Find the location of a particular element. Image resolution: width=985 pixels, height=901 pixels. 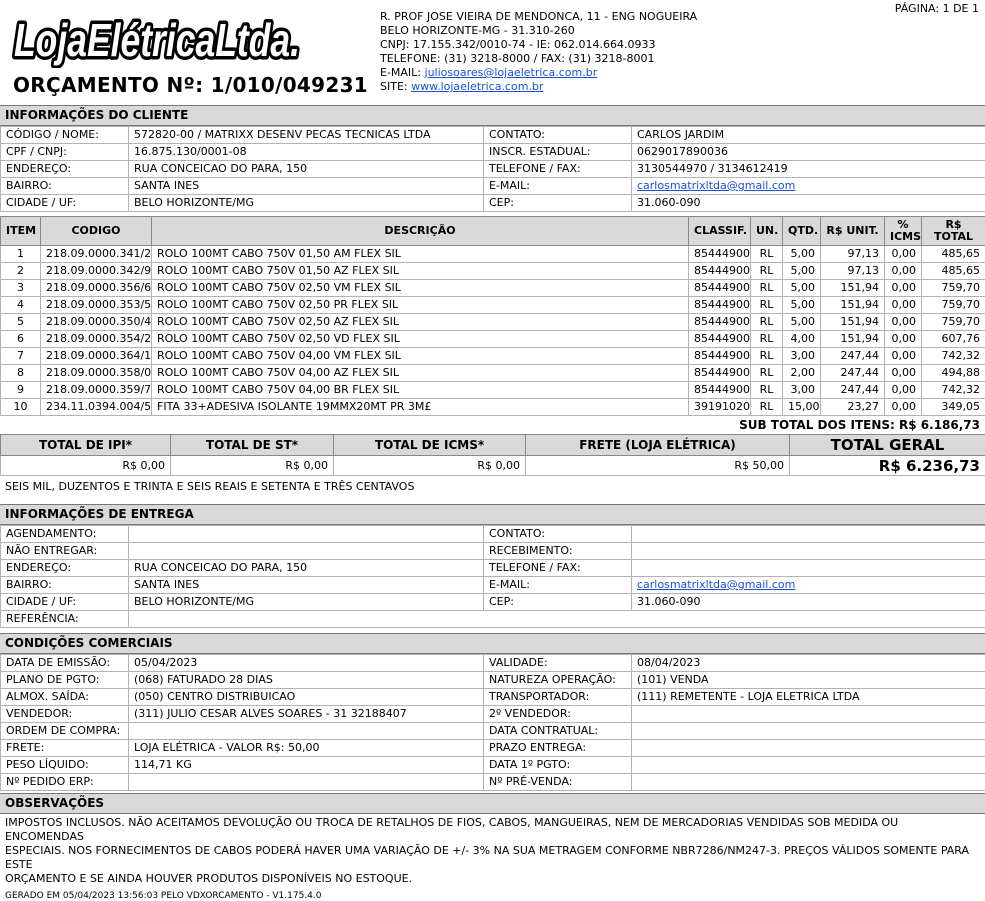

cell-item: 1 is located at coordinates (21, 254).